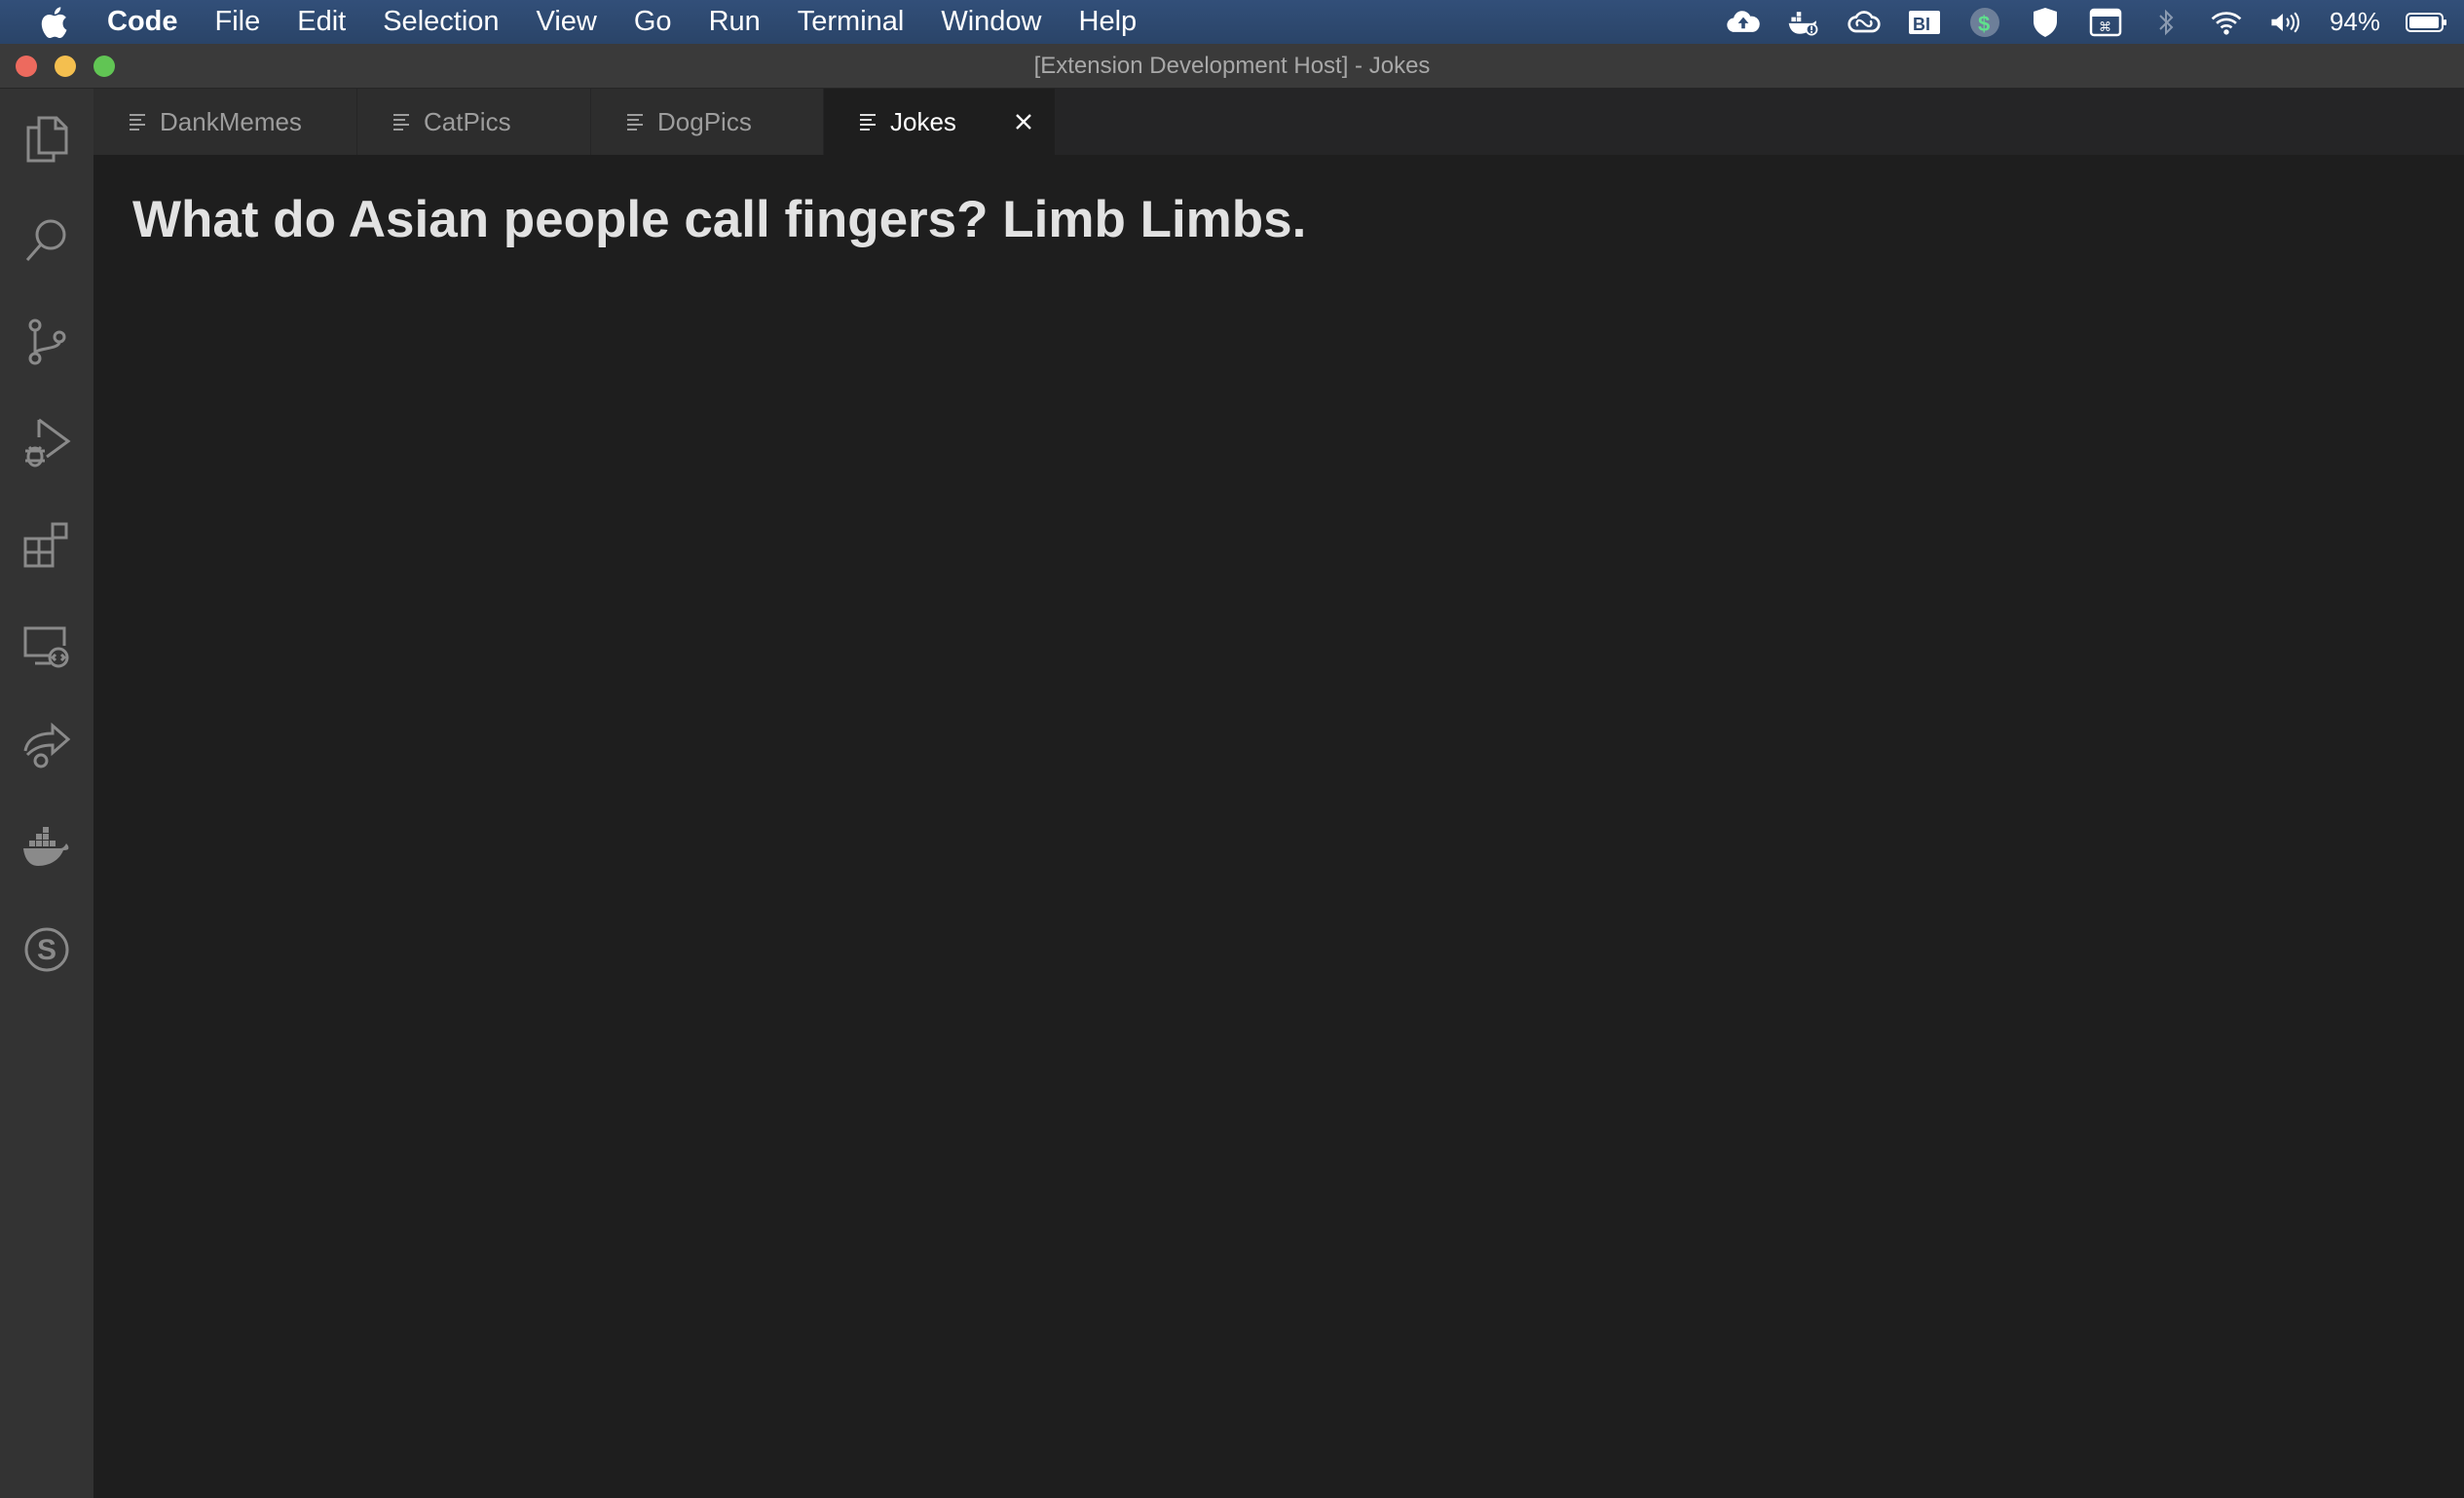 The width and height of the screenshot is (2464, 1498). Describe the element at coordinates (704, 121) in the screenshot. I see `tab-label: DogPics` at that location.